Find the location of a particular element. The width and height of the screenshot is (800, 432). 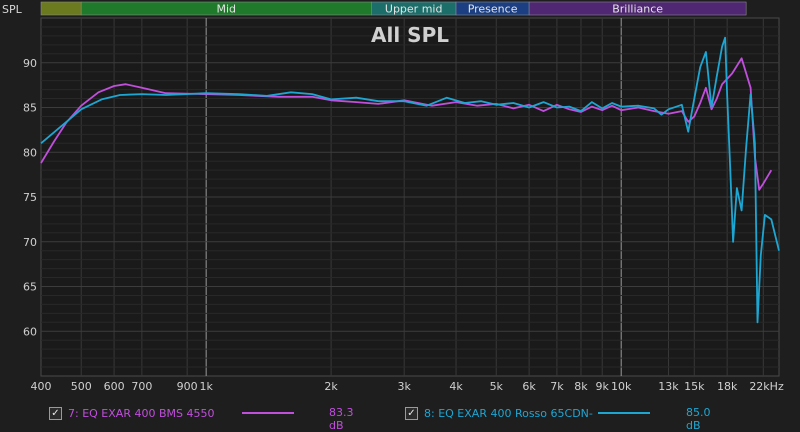

x-tick-label-4: 900 is located at coordinates (187, 386).